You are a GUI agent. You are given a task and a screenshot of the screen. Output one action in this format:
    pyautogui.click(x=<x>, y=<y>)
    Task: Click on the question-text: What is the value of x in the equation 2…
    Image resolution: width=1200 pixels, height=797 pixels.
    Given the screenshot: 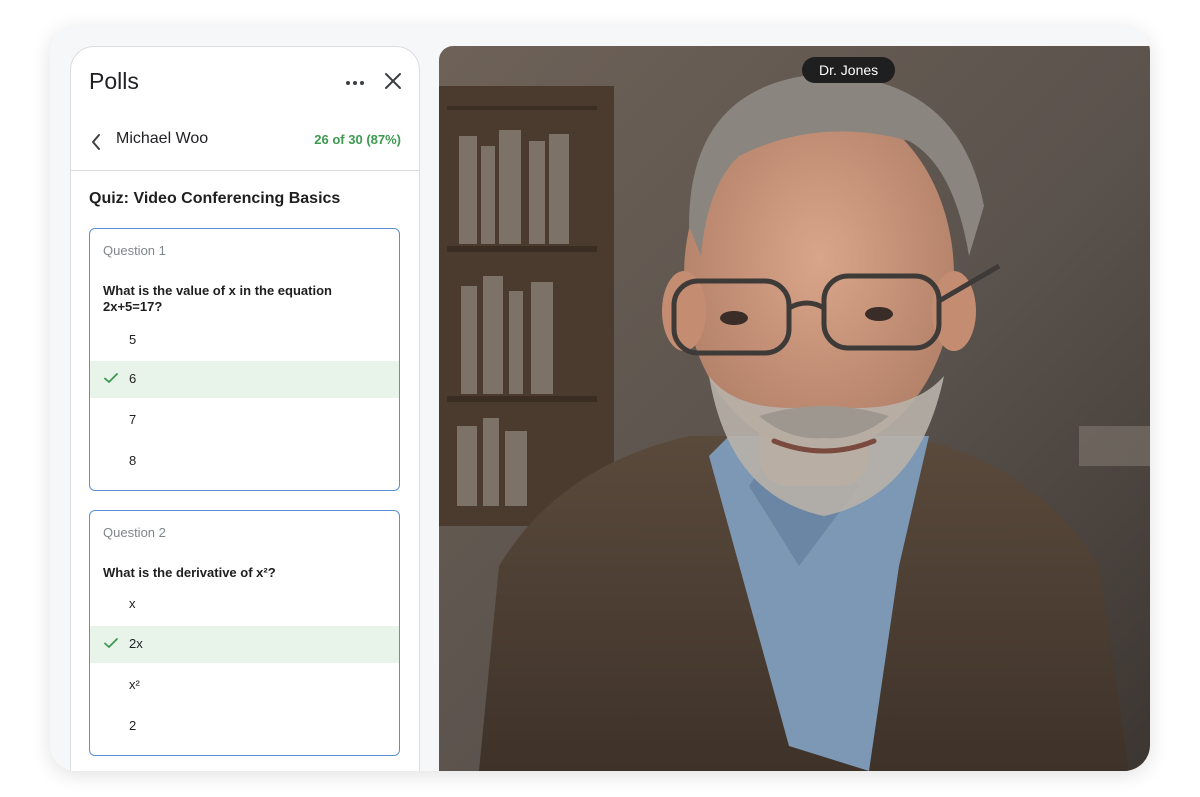 What is the action you would take?
    pyautogui.click(x=217, y=298)
    